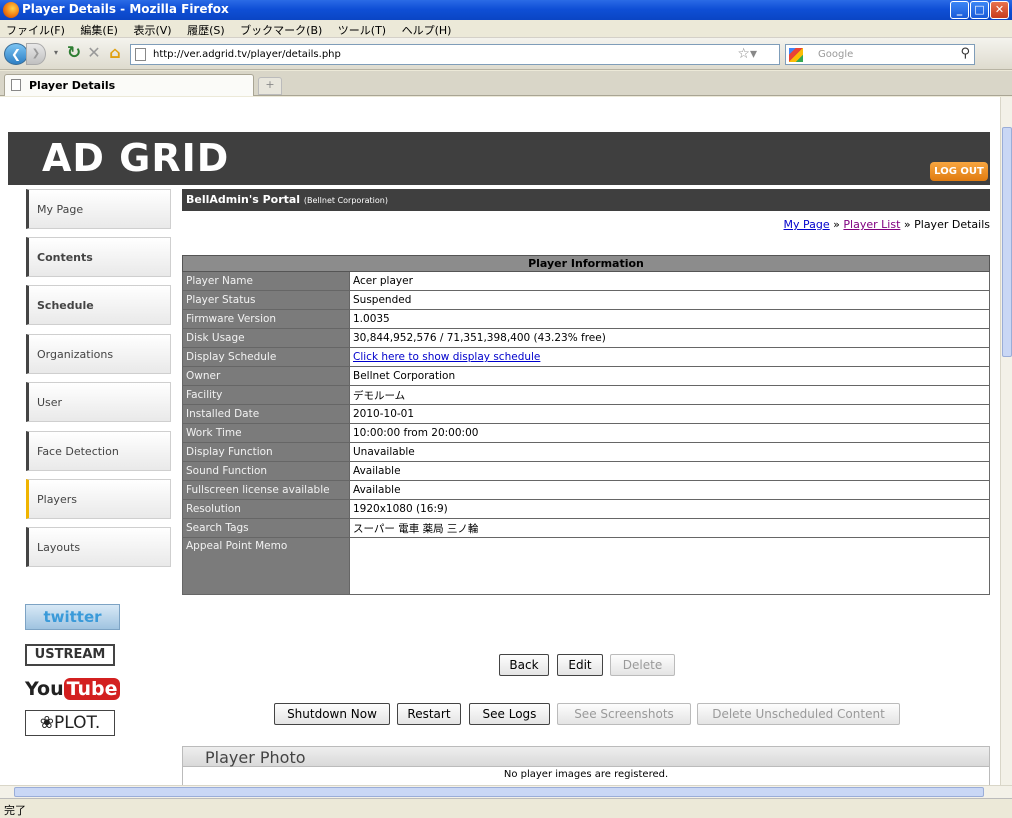 The width and height of the screenshot is (1012, 818). I want to click on menu-tools: ツール(T), so click(362, 29).